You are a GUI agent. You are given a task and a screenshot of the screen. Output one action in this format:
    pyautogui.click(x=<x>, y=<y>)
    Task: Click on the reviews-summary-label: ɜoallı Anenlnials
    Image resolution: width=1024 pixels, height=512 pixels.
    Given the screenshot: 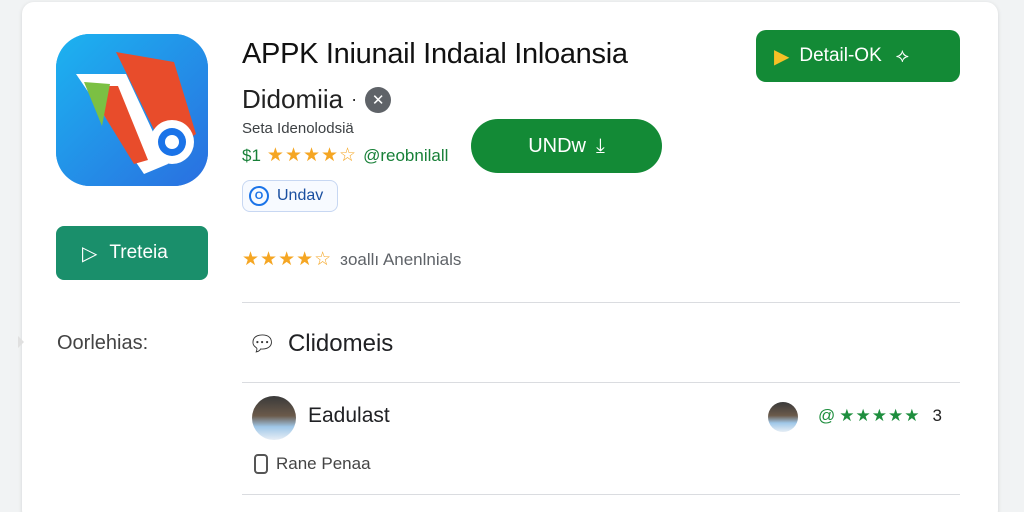 What is the action you would take?
    pyautogui.click(x=401, y=259)
    